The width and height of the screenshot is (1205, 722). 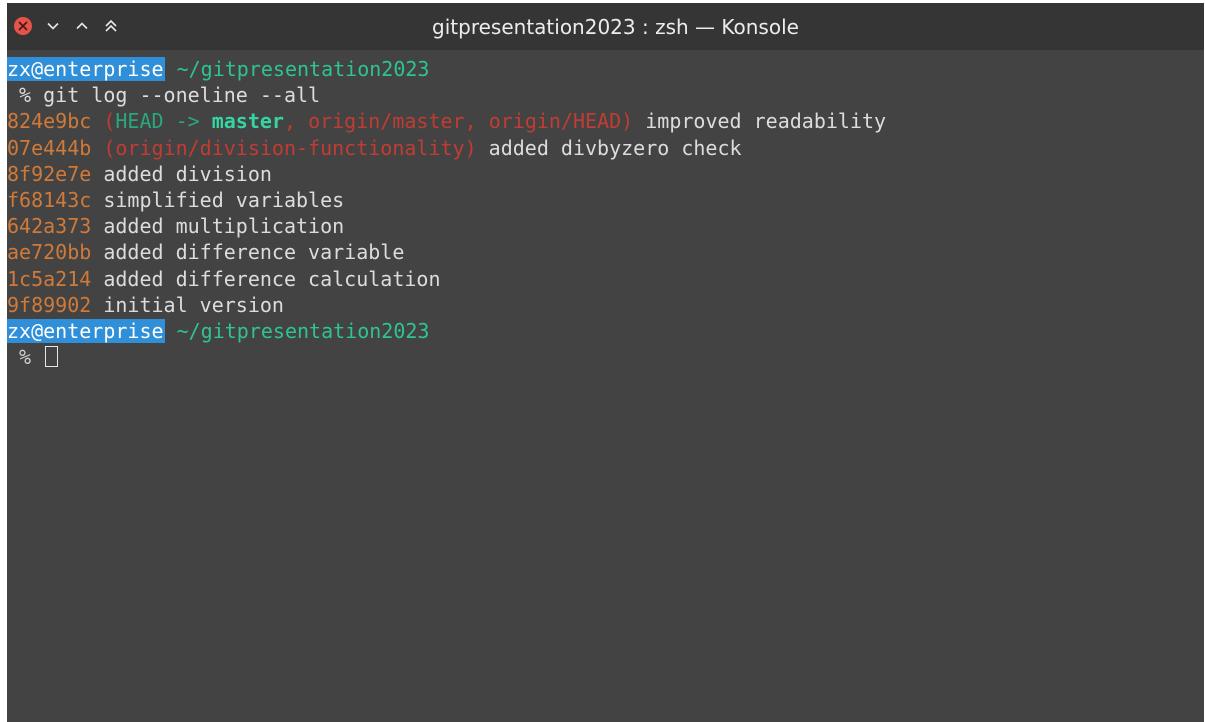 I want to click on commit-message: initial version, so click(x=187, y=304).